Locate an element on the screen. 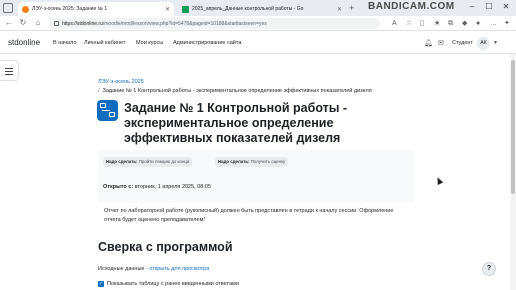  maximize-icon: ☐ is located at coordinates (489, 7).